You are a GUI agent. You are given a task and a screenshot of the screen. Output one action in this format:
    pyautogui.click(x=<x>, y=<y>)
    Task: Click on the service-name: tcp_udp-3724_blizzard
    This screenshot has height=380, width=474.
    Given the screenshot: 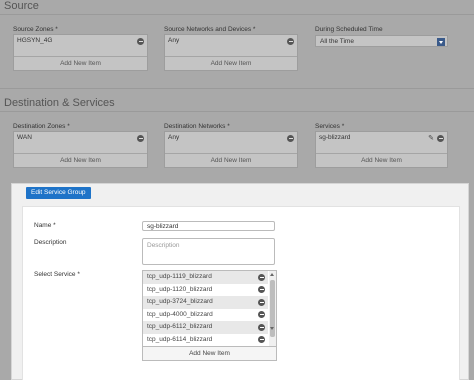 What is the action you would take?
    pyautogui.click(x=180, y=301)
    